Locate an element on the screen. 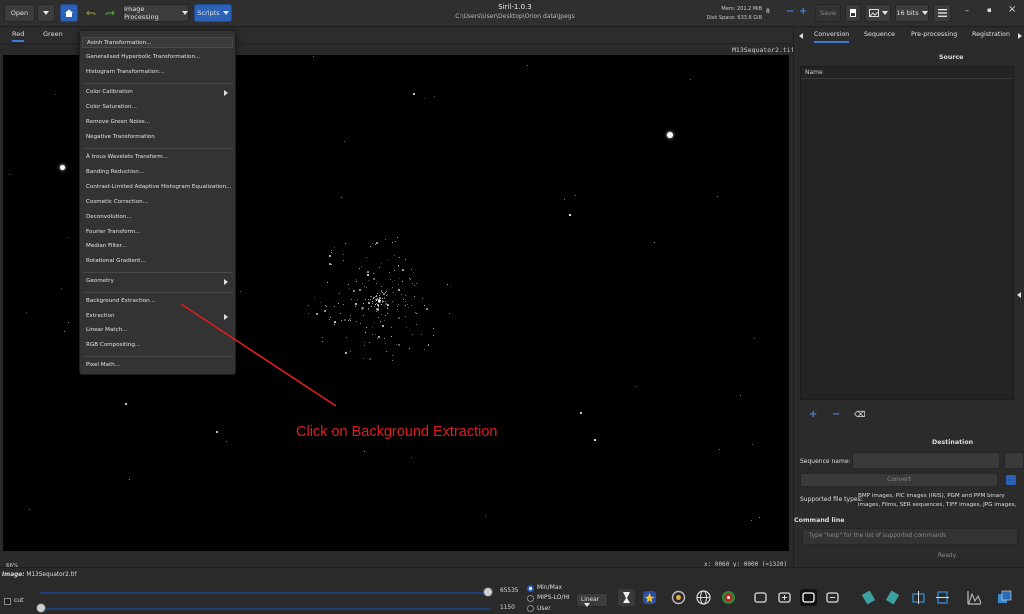  target-icon is located at coordinates (728, 597).